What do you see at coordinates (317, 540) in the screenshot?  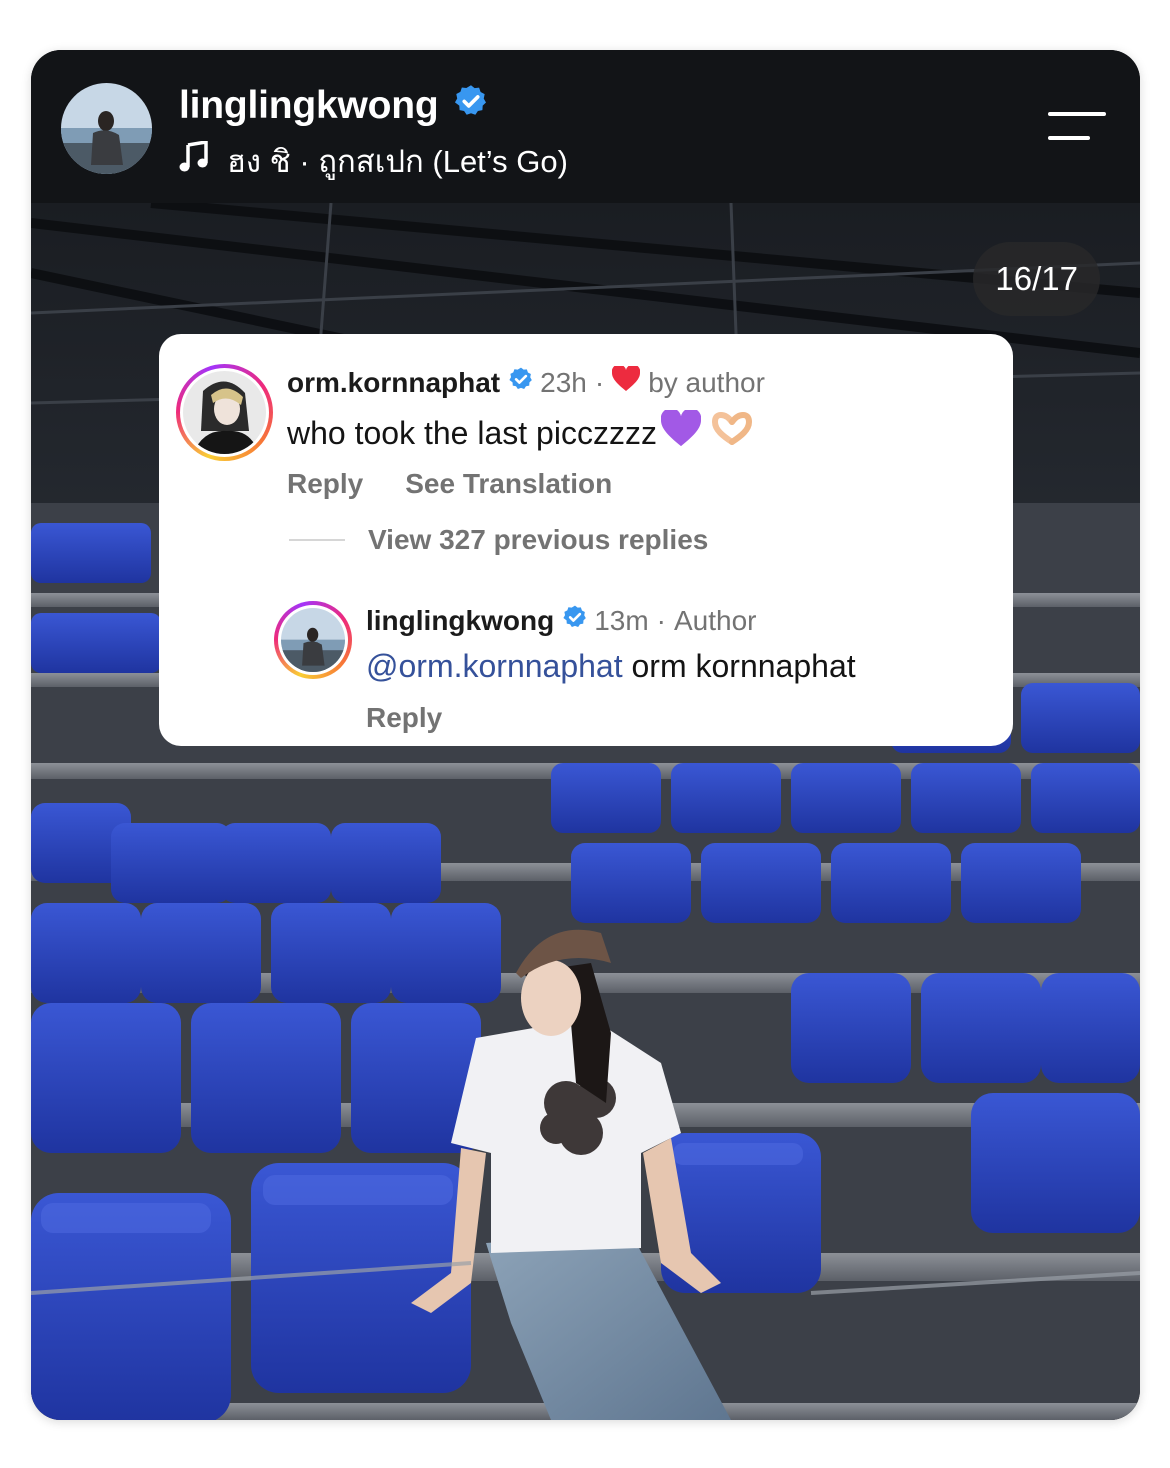 I see `reply-thread-divider` at bounding box center [317, 540].